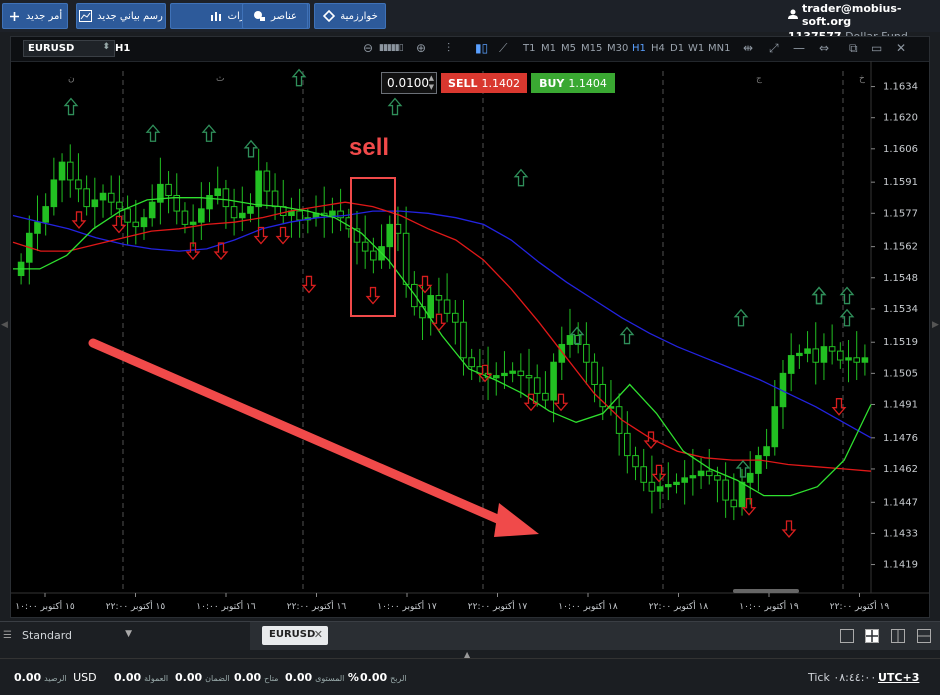 This screenshot has height=695, width=940. Describe the element at coordinates (774, 48) in the screenshot. I see `expand-icon: ⤢` at that location.